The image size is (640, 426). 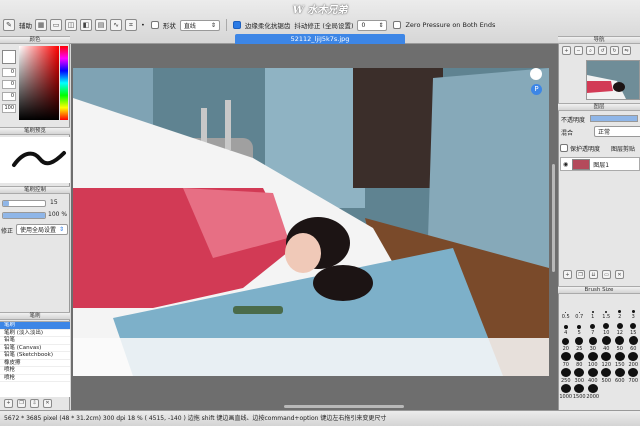 I want to click on zoom-fit-icon: ⌕, so click(x=590, y=50).